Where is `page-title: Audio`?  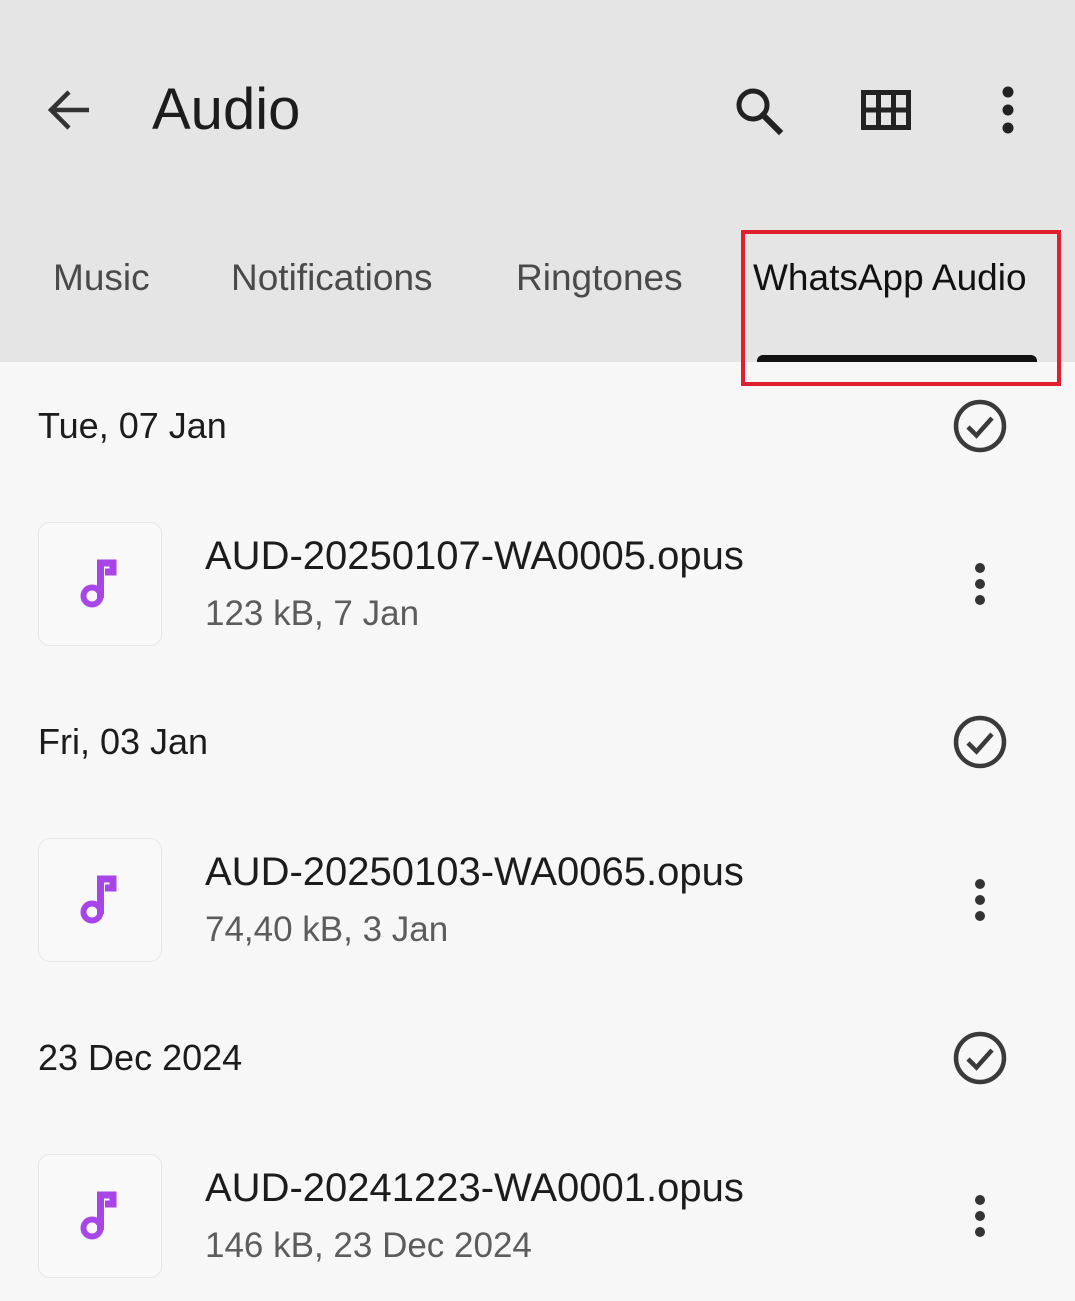 page-title: Audio is located at coordinates (226, 109).